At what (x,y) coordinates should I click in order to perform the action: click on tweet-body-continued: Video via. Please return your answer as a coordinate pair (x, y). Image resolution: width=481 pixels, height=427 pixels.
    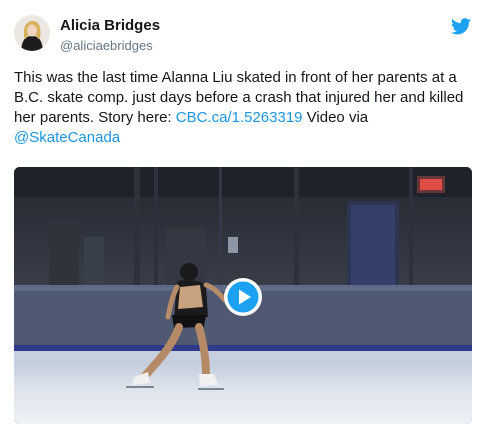
    Looking at the image, I should click on (335, 117).